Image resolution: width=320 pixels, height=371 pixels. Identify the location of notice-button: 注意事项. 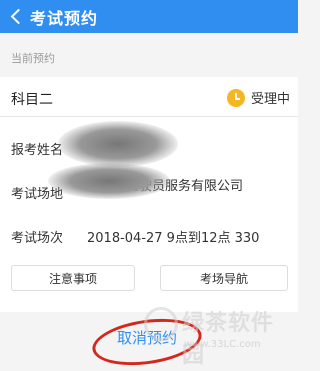
(73, 278).